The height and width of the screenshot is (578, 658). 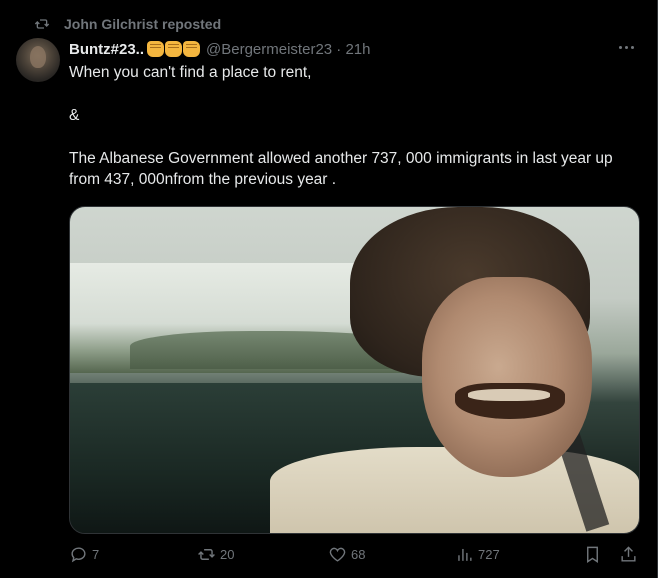 I want to click on bookmark-icon, so click(x=592, y=554).